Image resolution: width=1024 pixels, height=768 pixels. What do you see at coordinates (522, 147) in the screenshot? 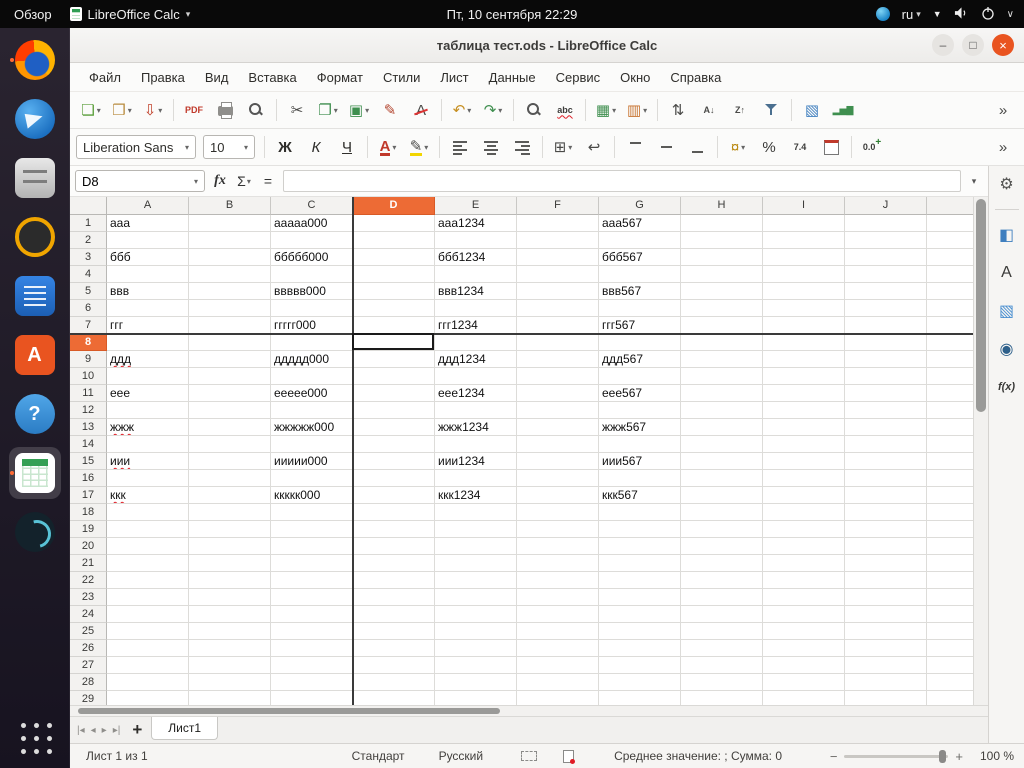
I see `align-right-button` at bounding box center [522, 147].